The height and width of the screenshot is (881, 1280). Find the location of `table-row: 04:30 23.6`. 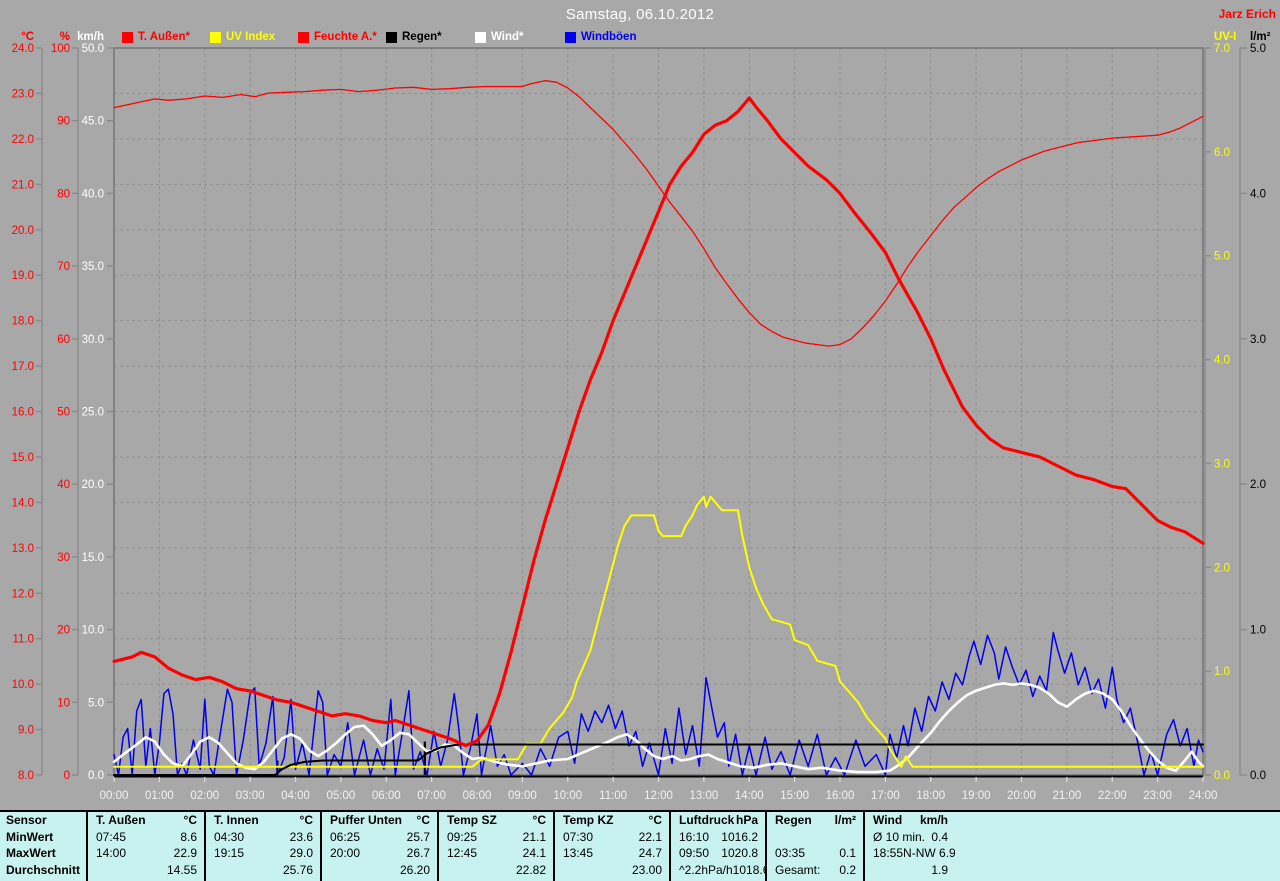

table-row: 04:30 23.6 is located at coordinates (263, 837).